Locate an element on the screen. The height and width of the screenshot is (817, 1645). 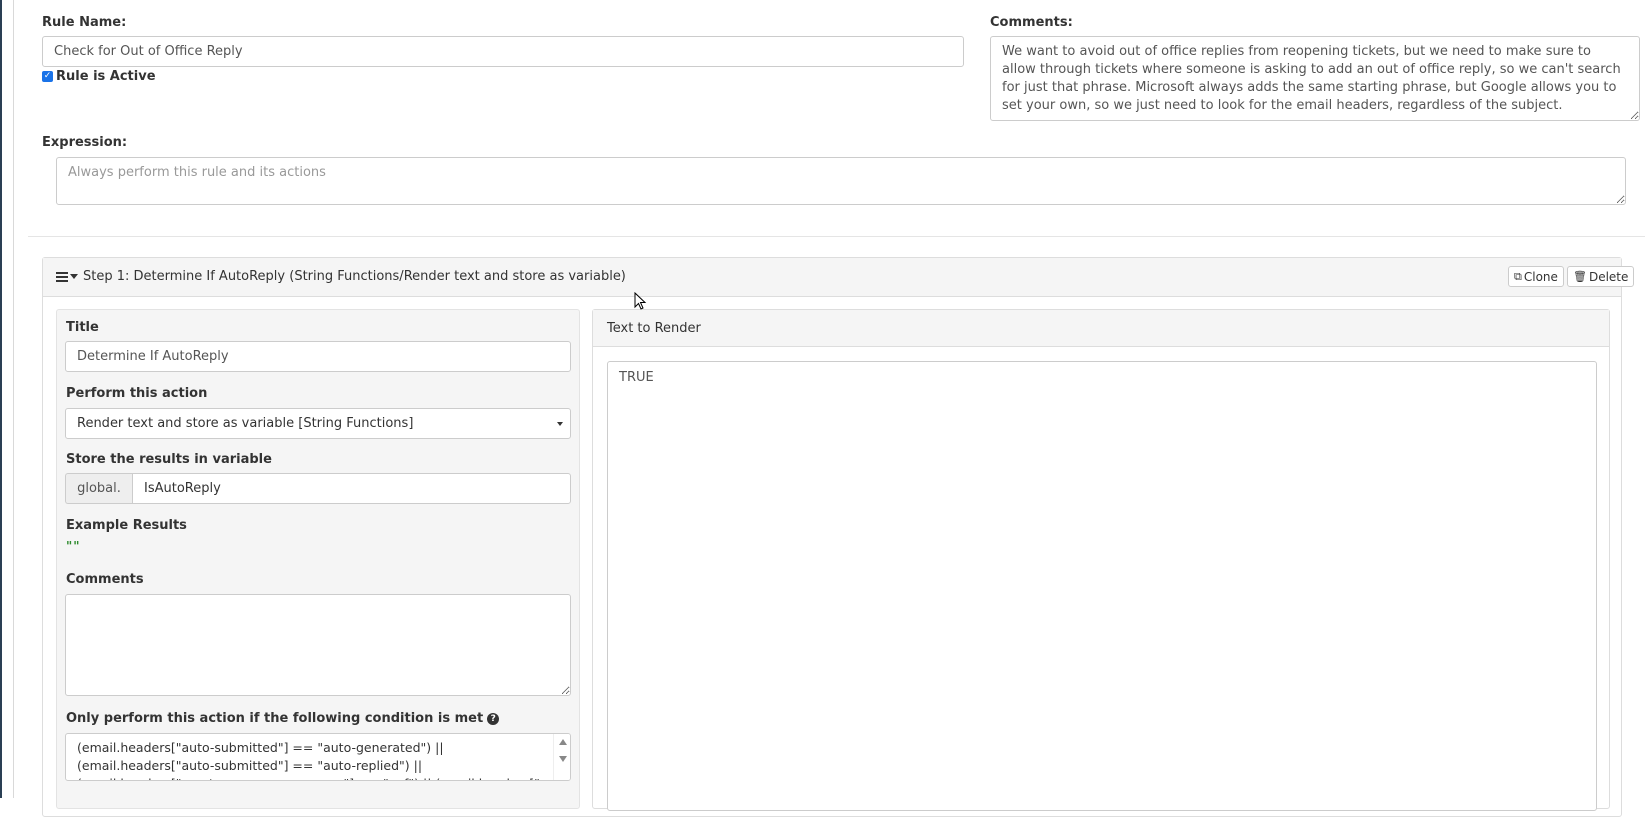
trash-icon: 🗑 is located at coordinates (1580, 276).